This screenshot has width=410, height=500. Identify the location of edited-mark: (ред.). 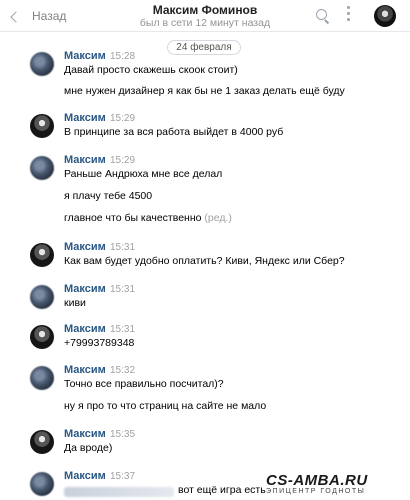
(218, 218).